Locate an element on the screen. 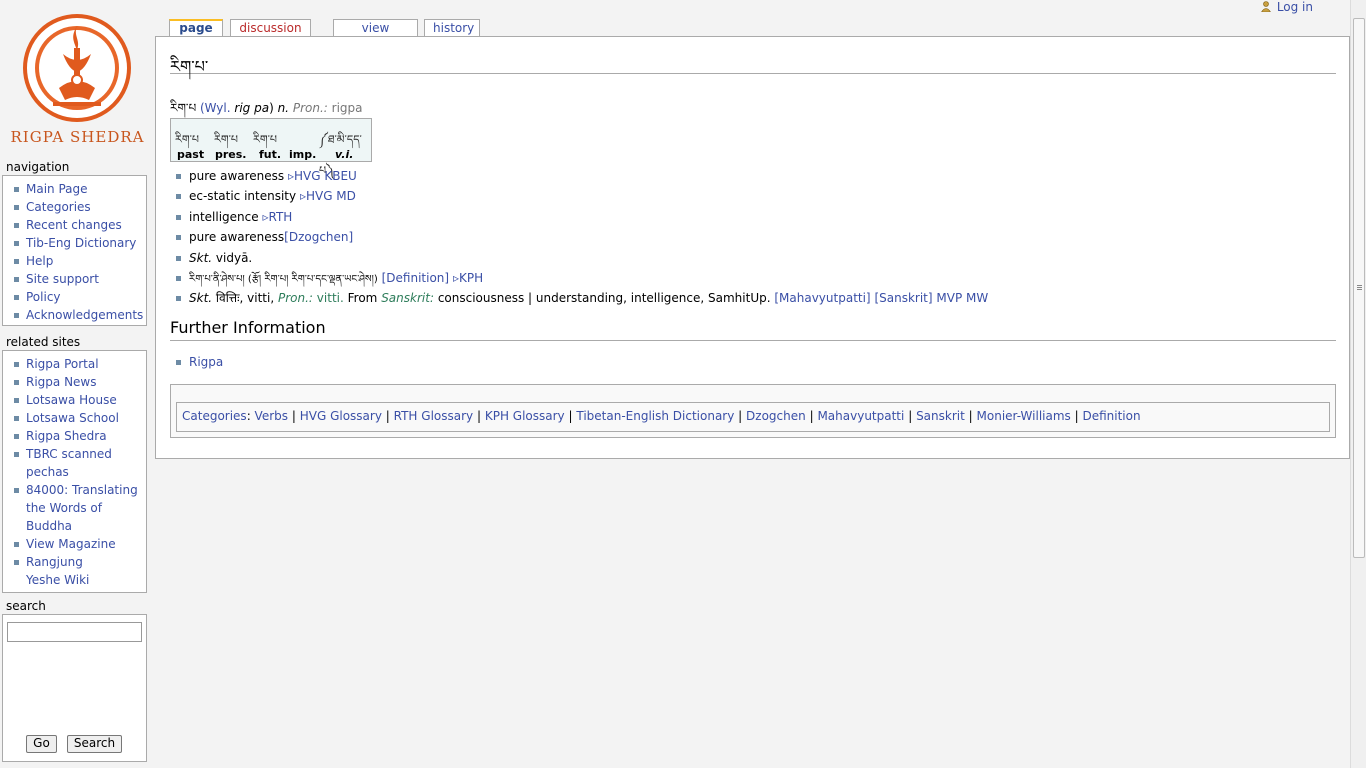 The height and width of the screenshot is (768, 1366). sidebar-item-site-support: Site support is located at coordinates (79, 279).